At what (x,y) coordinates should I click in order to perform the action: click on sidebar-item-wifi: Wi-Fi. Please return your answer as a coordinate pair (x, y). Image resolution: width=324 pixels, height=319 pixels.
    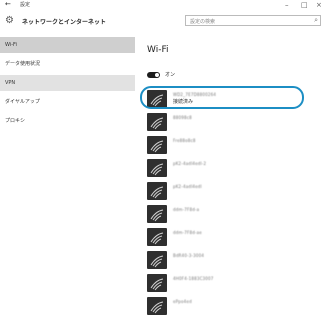
    Looking at the image, I should click on (67, 45).